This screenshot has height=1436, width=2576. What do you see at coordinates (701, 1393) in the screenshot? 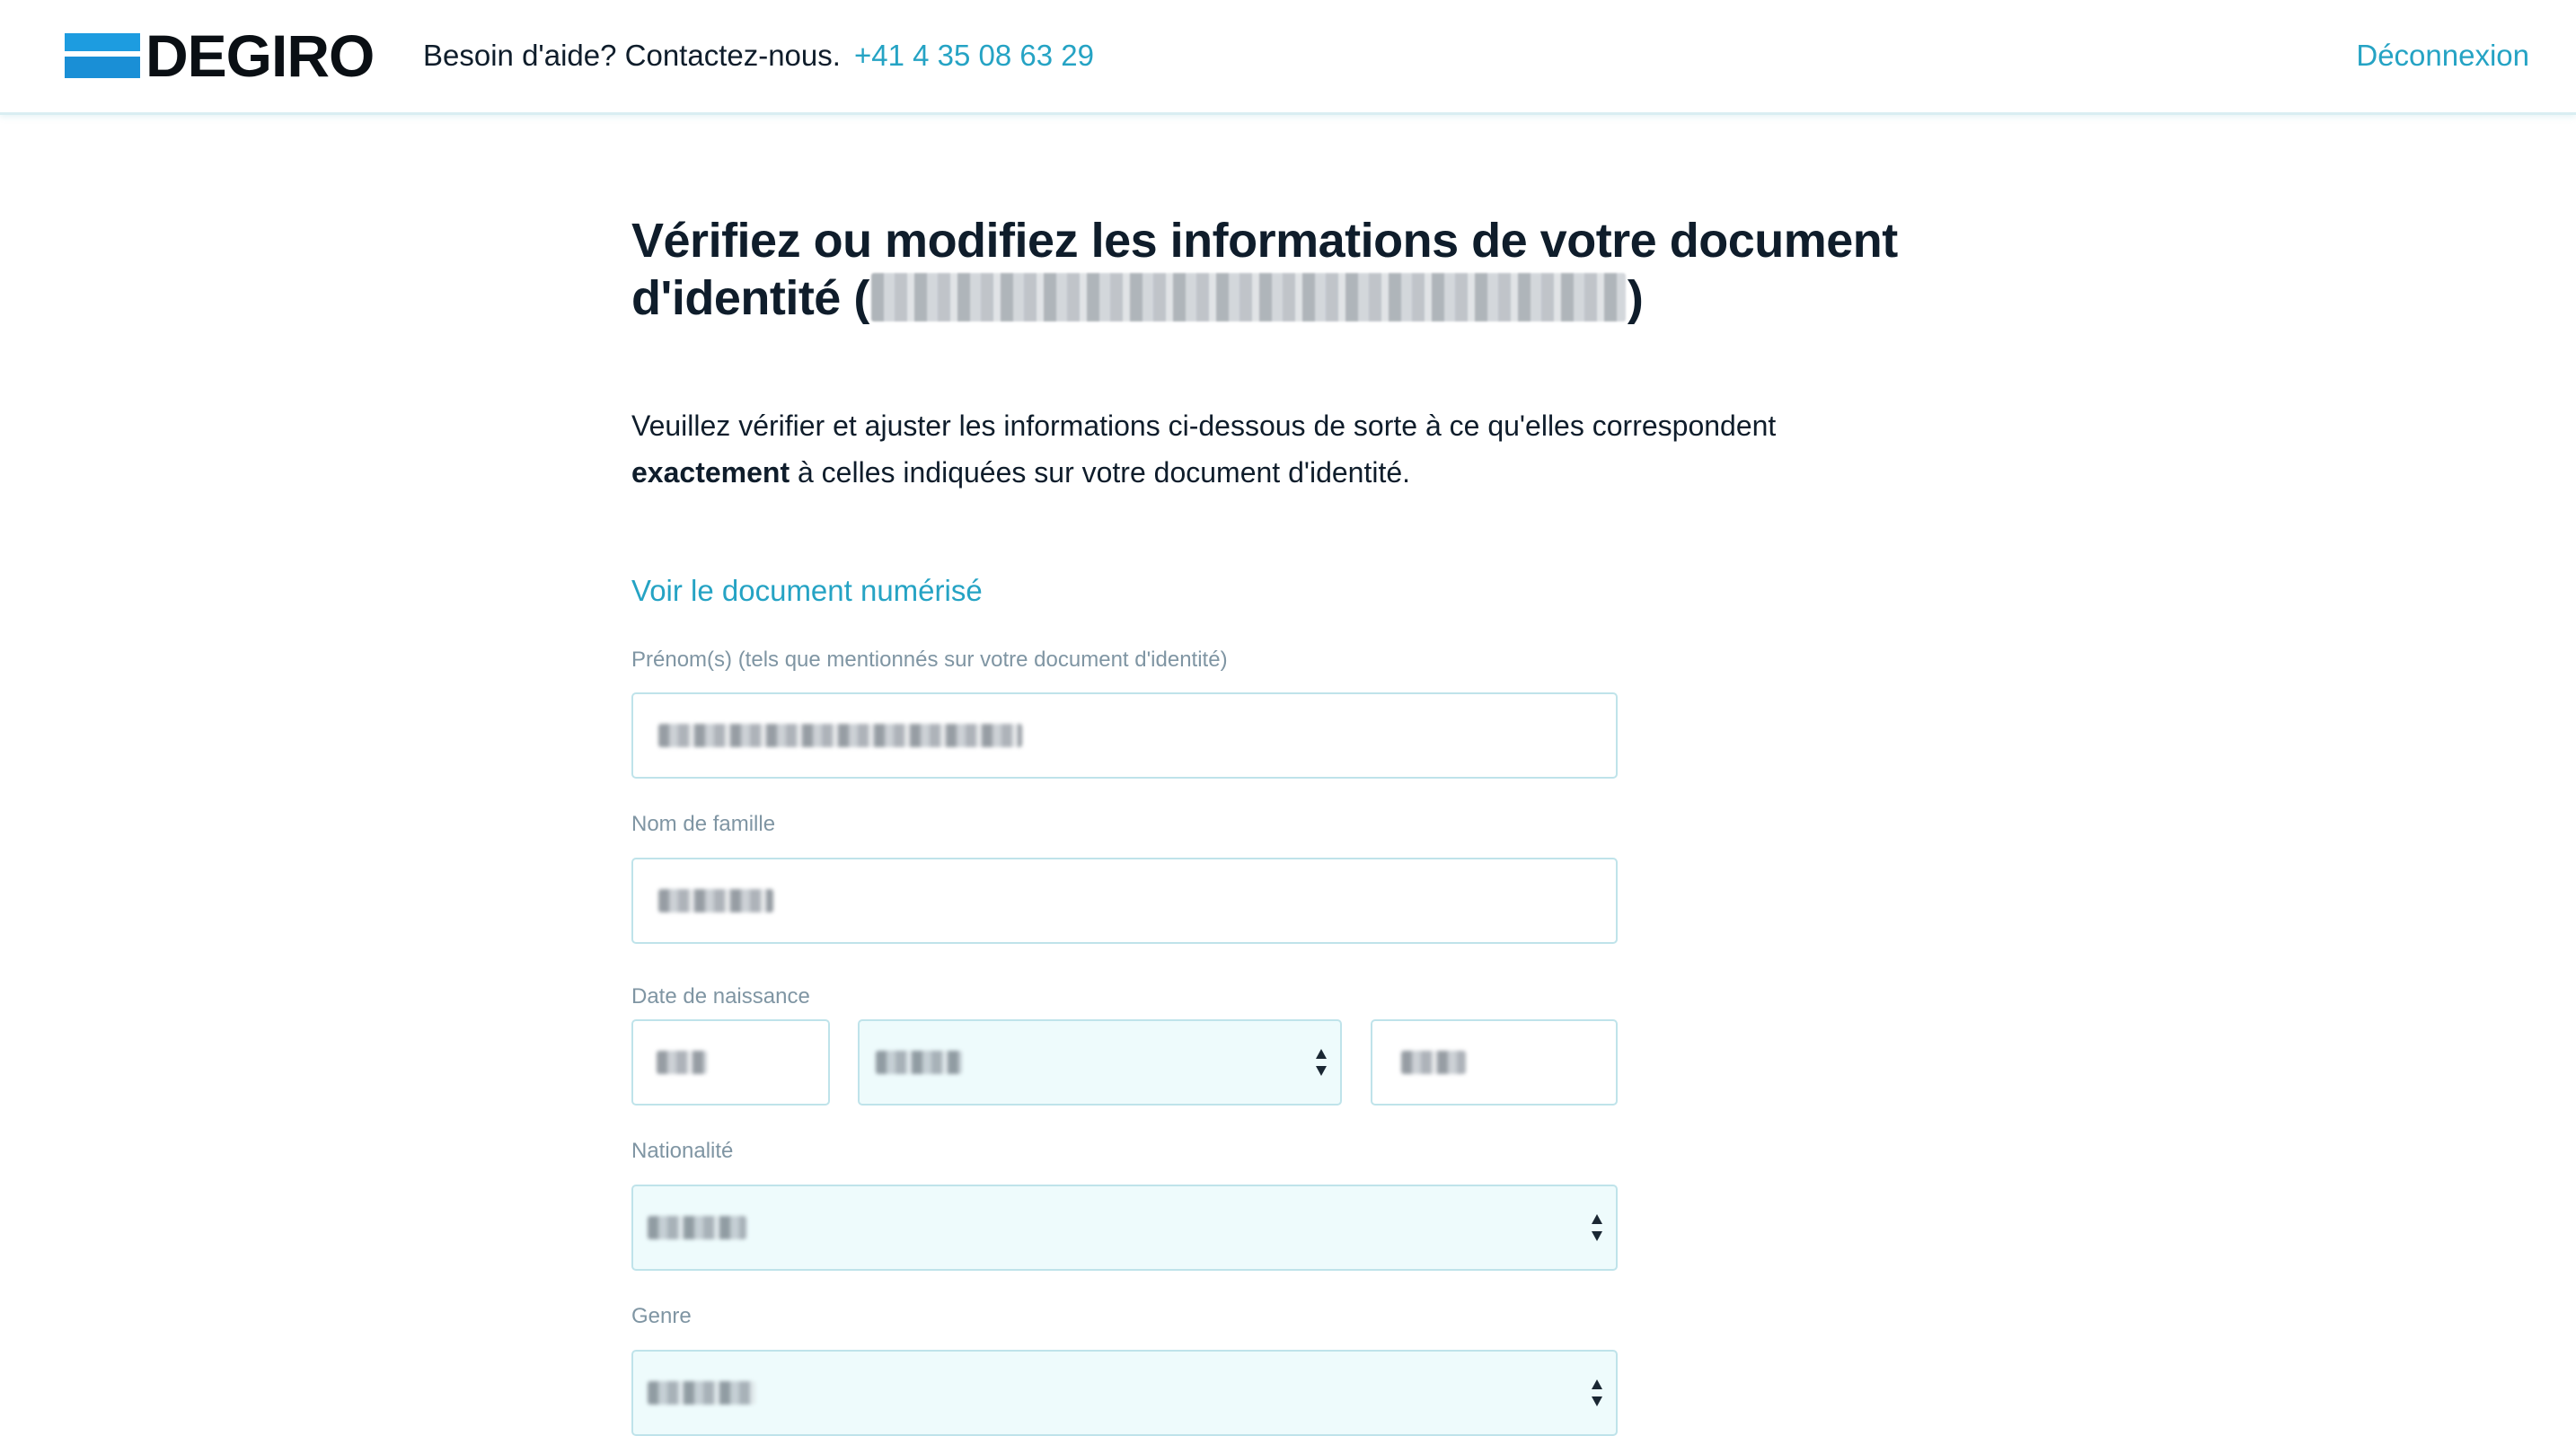
I see `gender-value-redacted` at bounding box center [701, 1393].